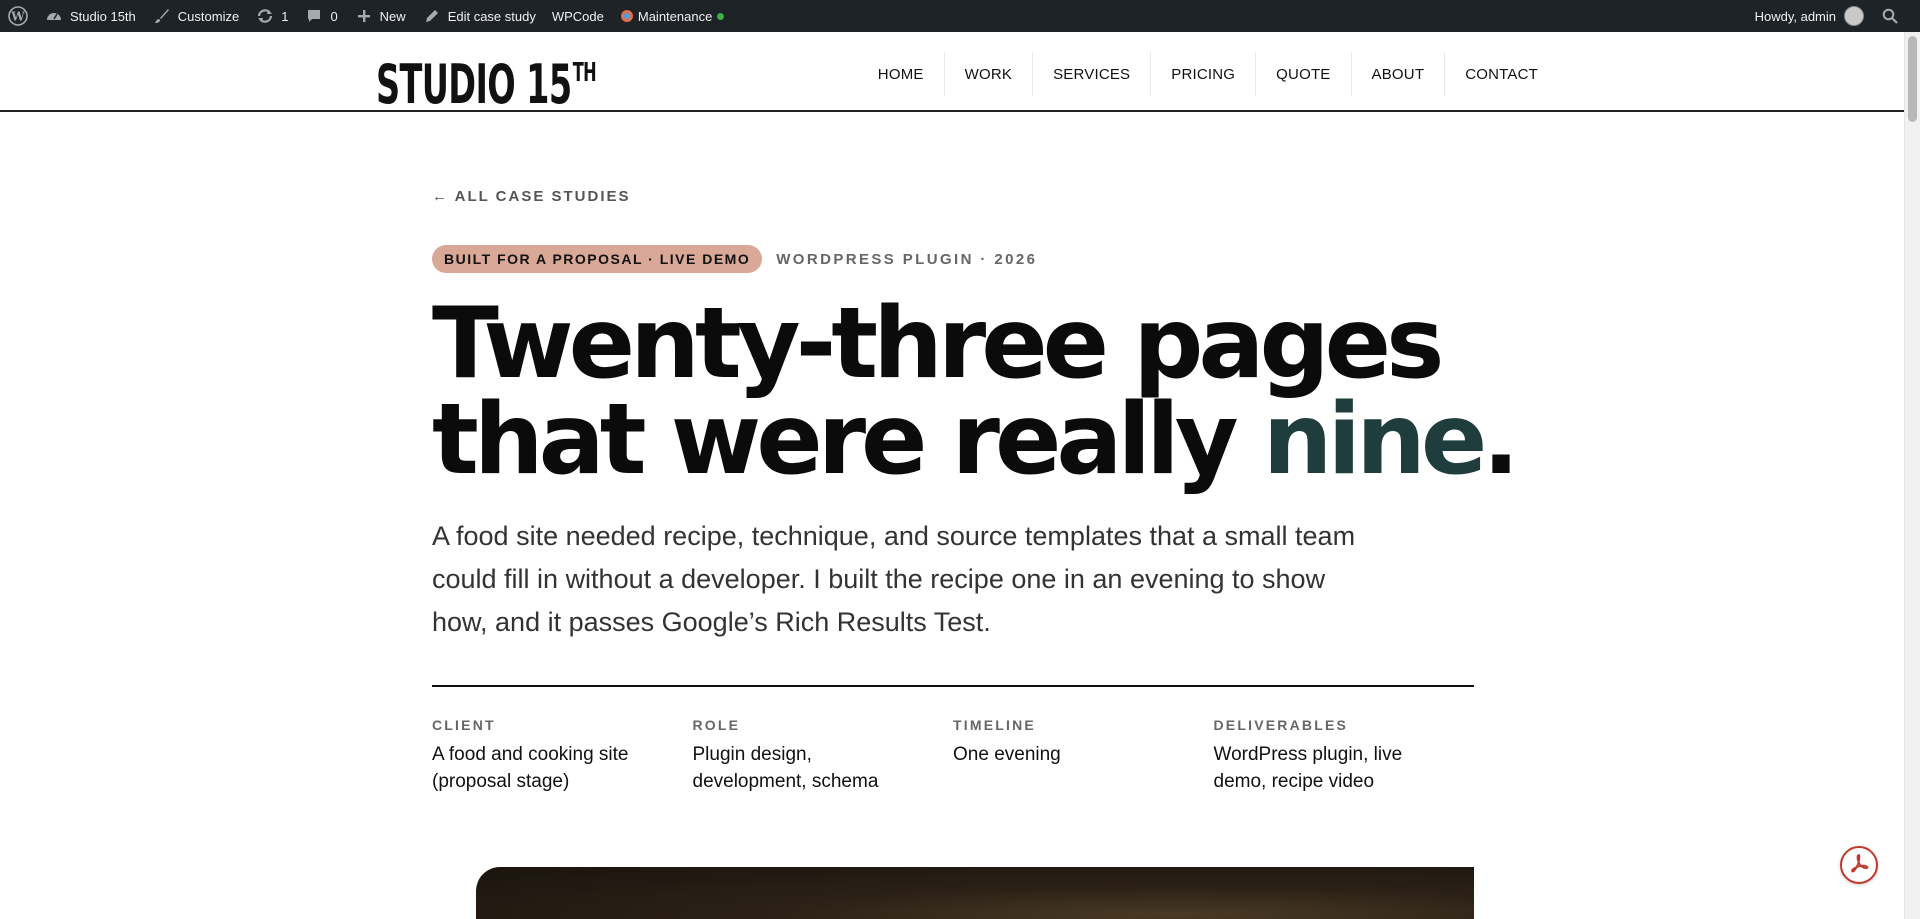  I want to click on nav-item-quote: QUOTE, so click(1304, 74).